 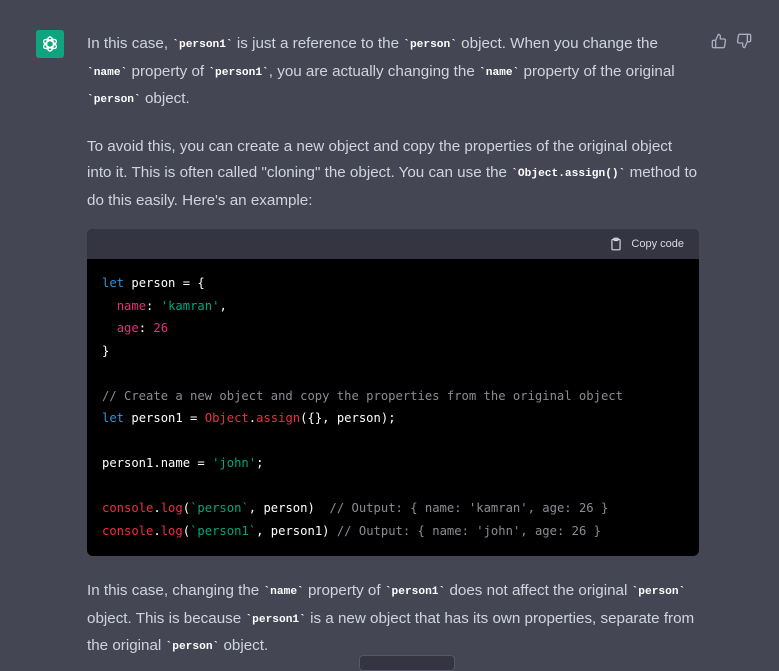 I want to click on code-line: name: 'kamran',, so click(x=171, y=305).